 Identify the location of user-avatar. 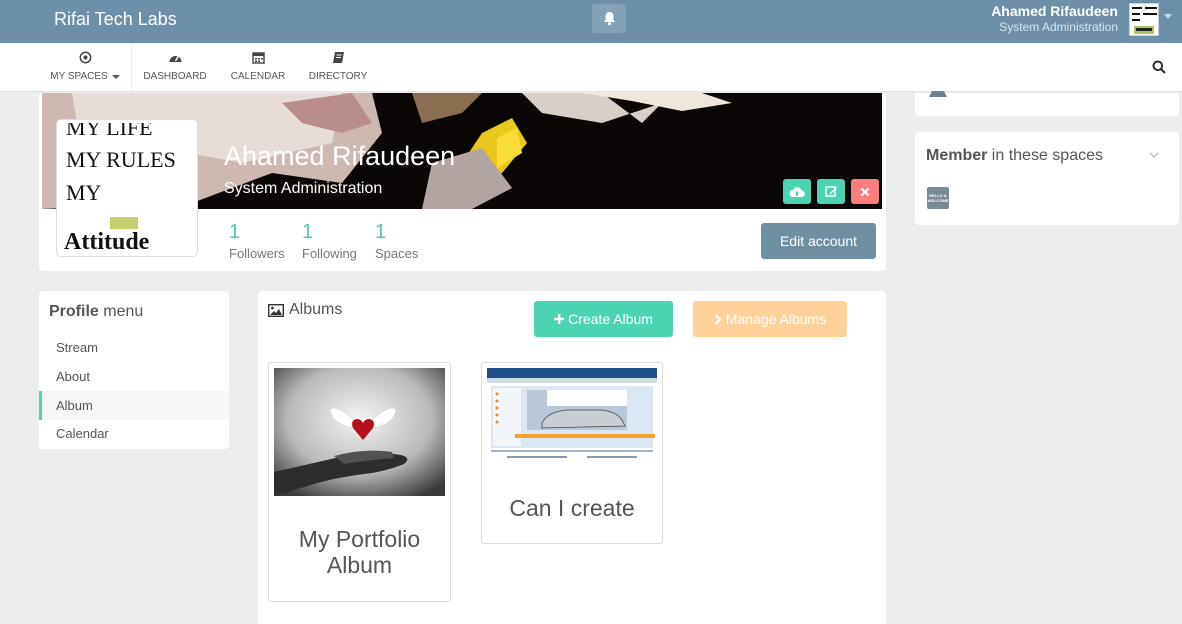
(1144, 19).